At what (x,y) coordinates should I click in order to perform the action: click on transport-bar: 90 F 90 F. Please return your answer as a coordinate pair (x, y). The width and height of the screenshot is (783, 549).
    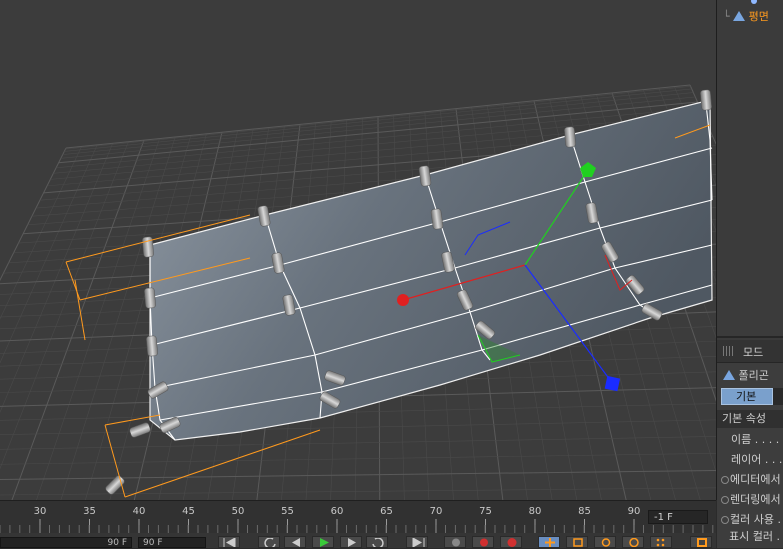
    Looking at the image, I should click on (358, 540).